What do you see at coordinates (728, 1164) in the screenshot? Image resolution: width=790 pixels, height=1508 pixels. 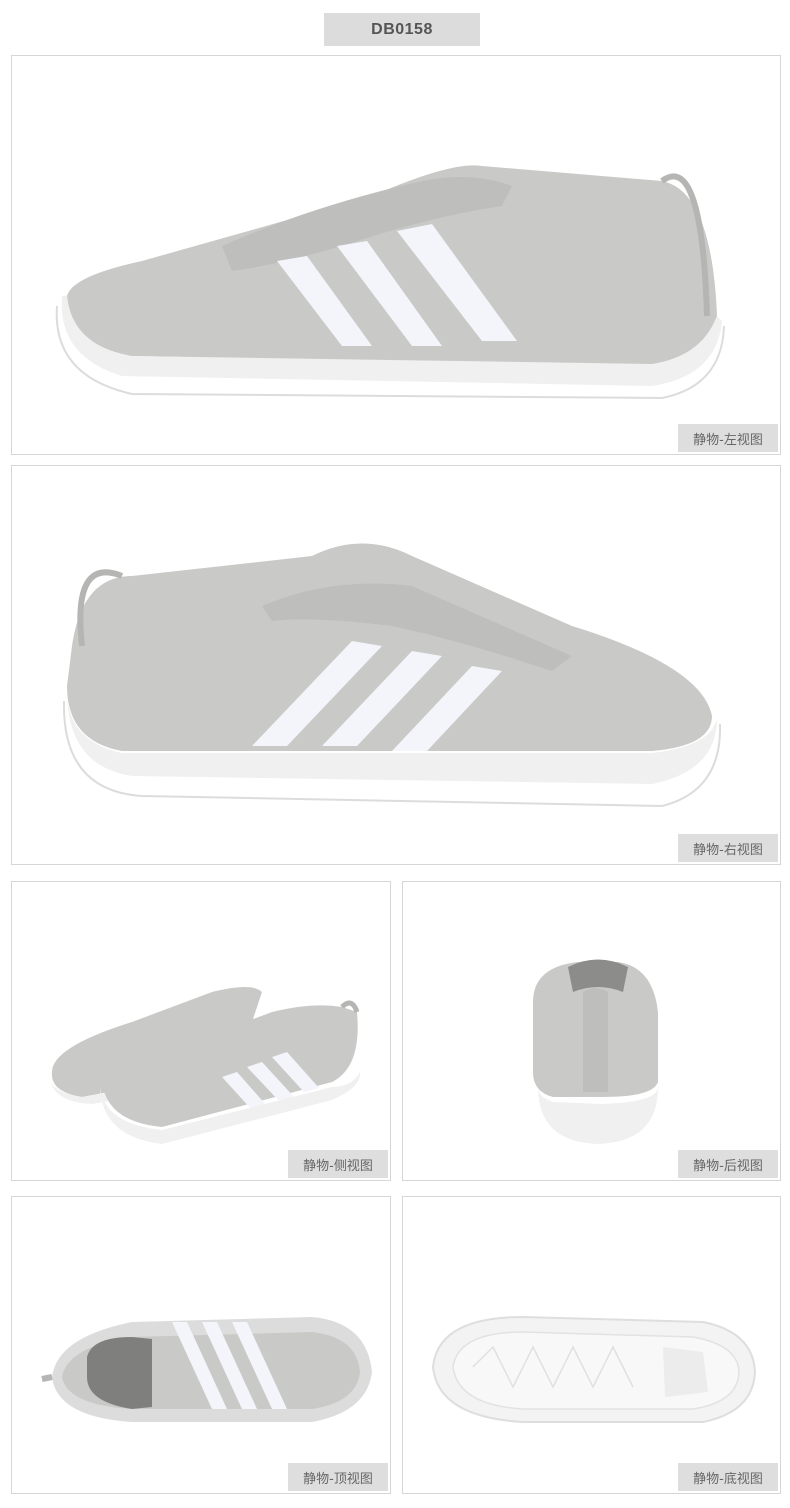 I see `view-label-back: 静物-后视图` at bounding box center [728, 1164].